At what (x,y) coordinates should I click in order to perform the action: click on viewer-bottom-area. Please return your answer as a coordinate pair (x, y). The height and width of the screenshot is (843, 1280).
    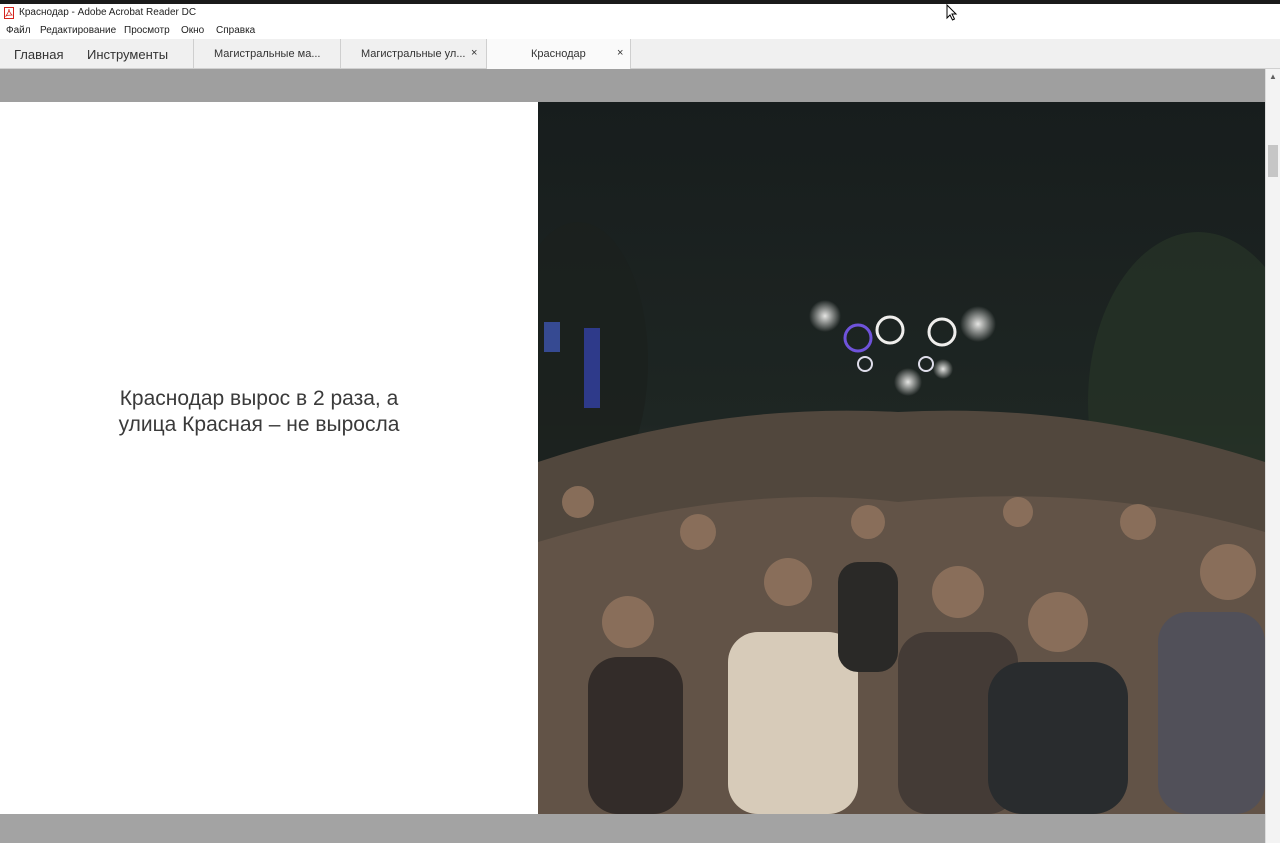
    Looking at the image, I should click on (632, 828).